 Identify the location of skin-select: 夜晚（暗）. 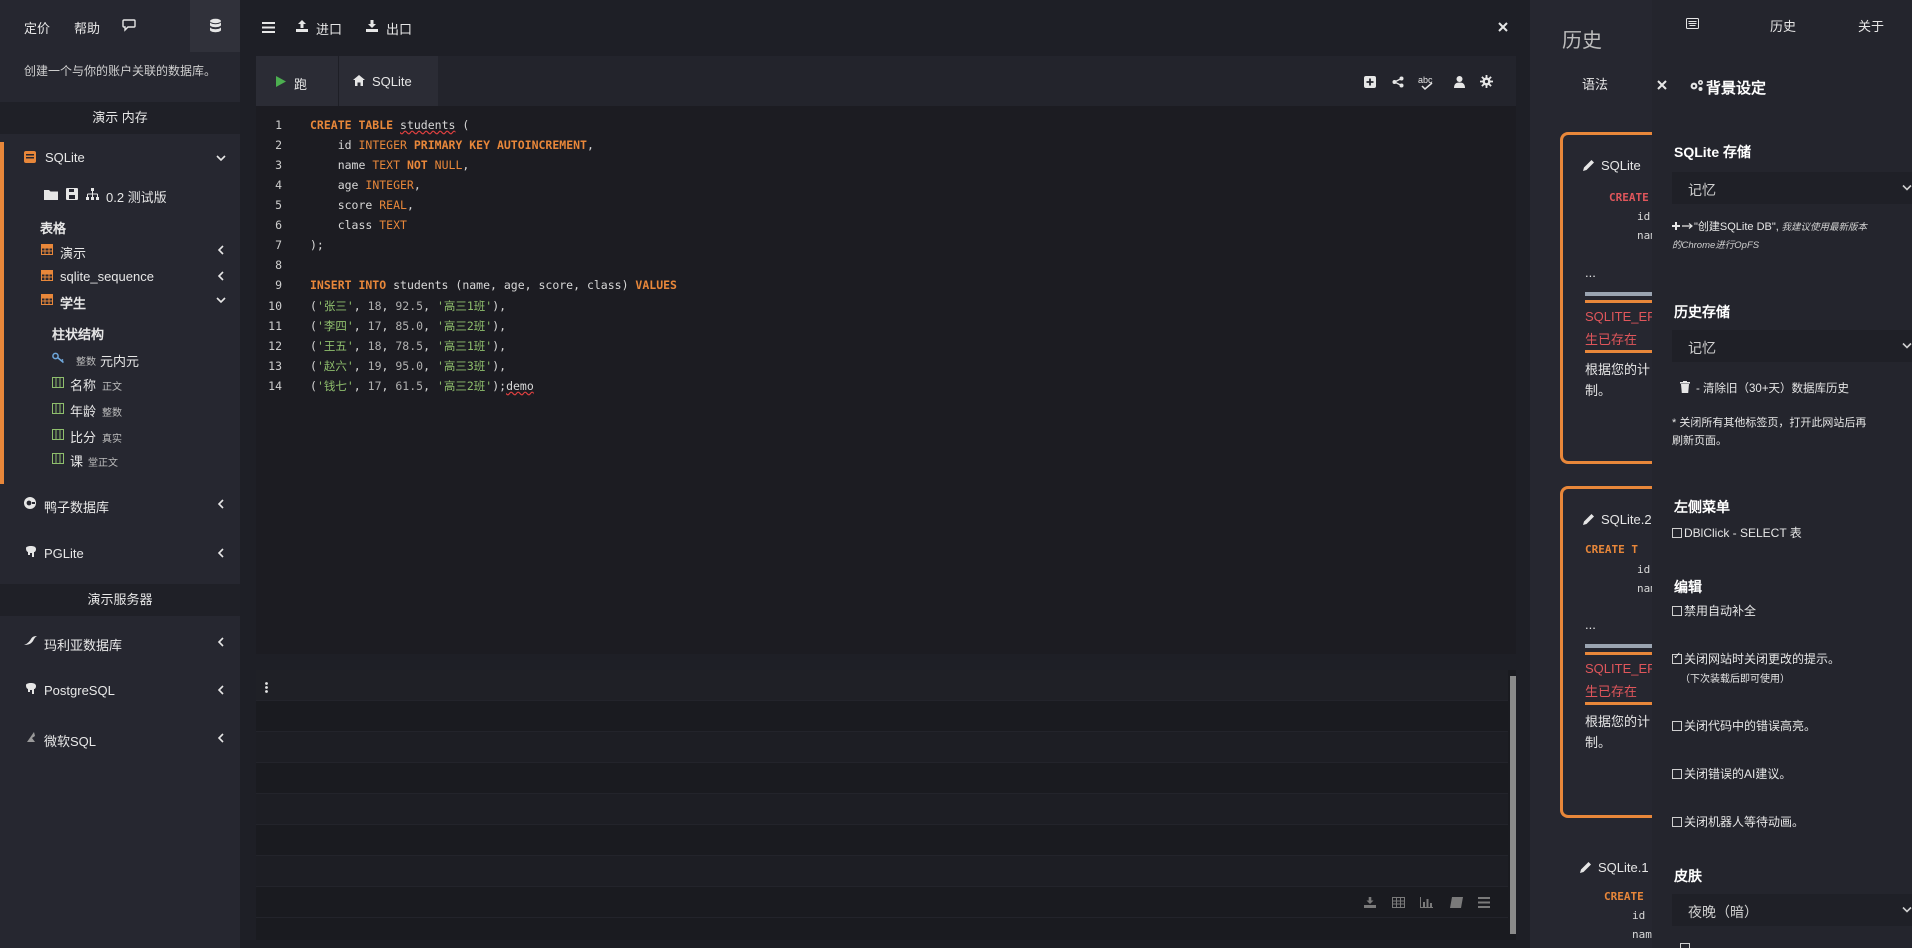
(1792, 910).